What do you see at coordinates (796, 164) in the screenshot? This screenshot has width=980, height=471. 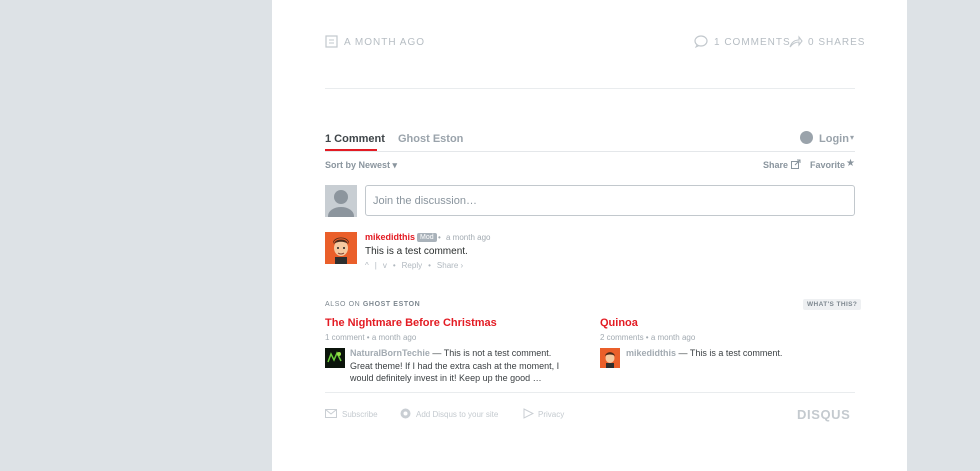 I see `share-box-icon` at bounding box center [796, 164].